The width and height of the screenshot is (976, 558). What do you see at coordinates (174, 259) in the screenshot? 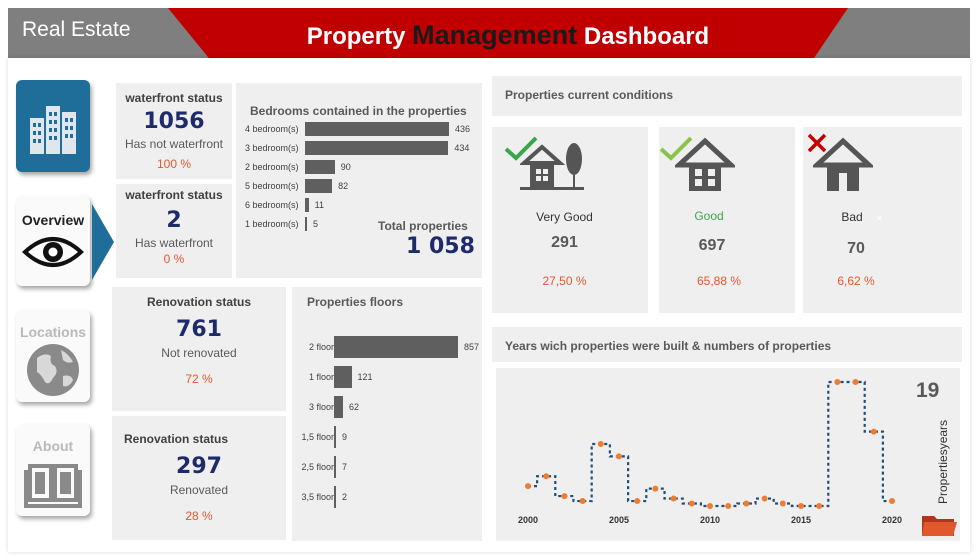
I see `waterfront-yes-pct: 0 %` at bounding box center [174, 259].